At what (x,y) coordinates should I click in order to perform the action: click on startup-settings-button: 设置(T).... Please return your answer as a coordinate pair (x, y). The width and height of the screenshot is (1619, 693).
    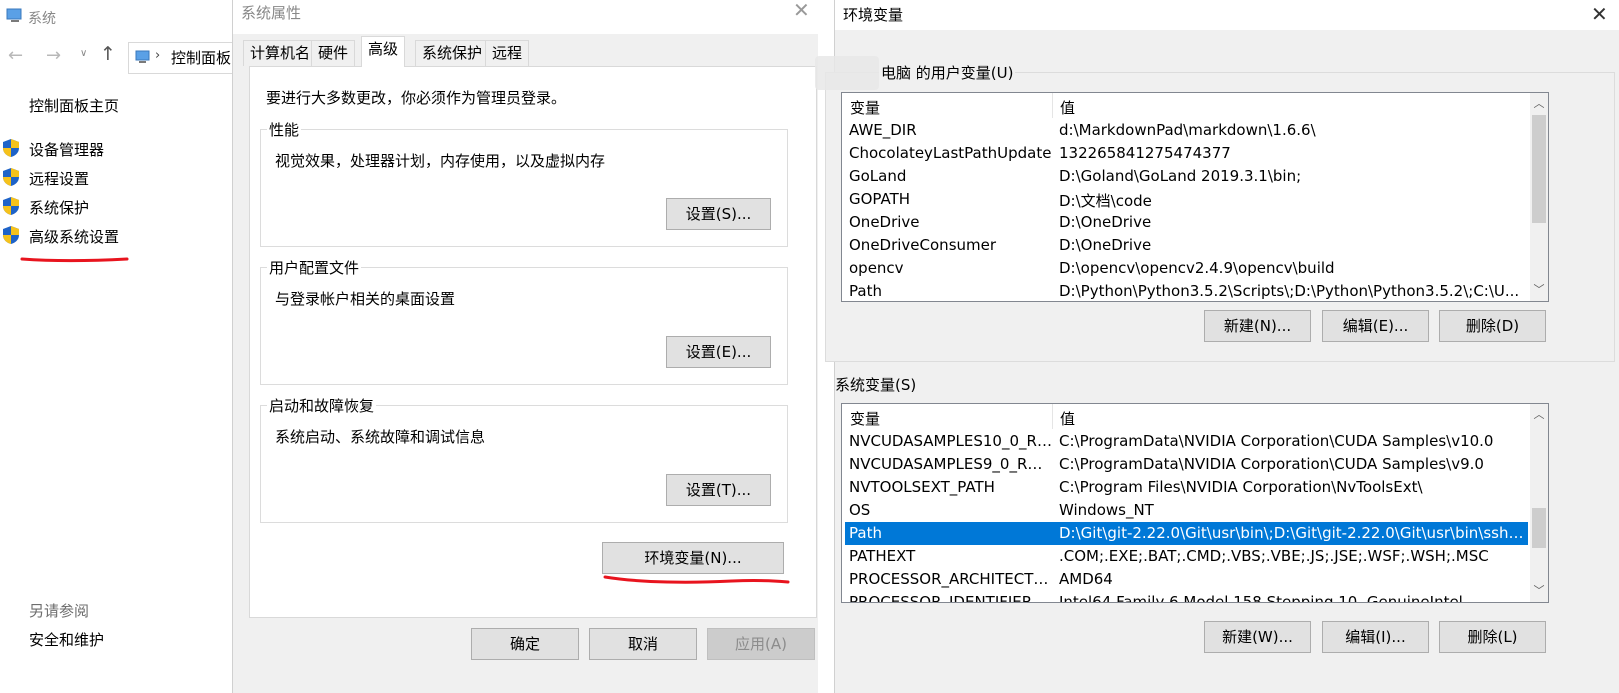
    Looking at the image, I should click on (718, 490).